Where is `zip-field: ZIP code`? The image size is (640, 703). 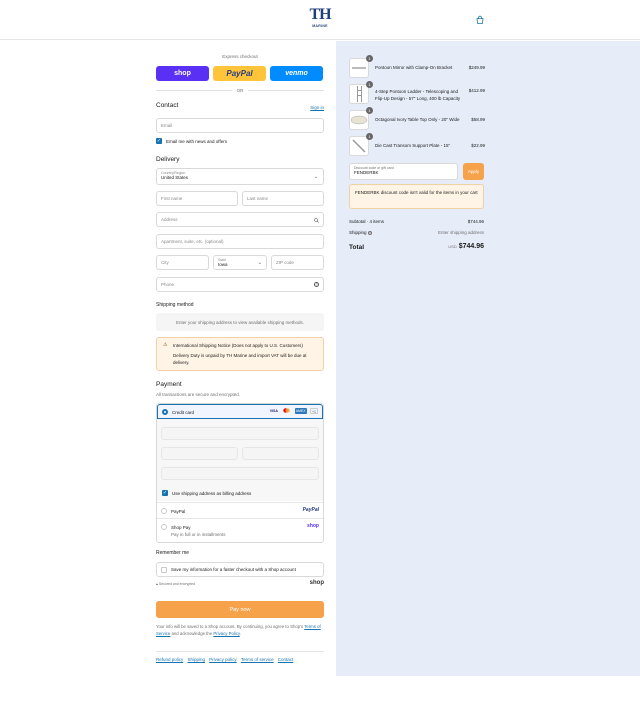 zip-field: ZIP code is located at coordinates (297, 262).